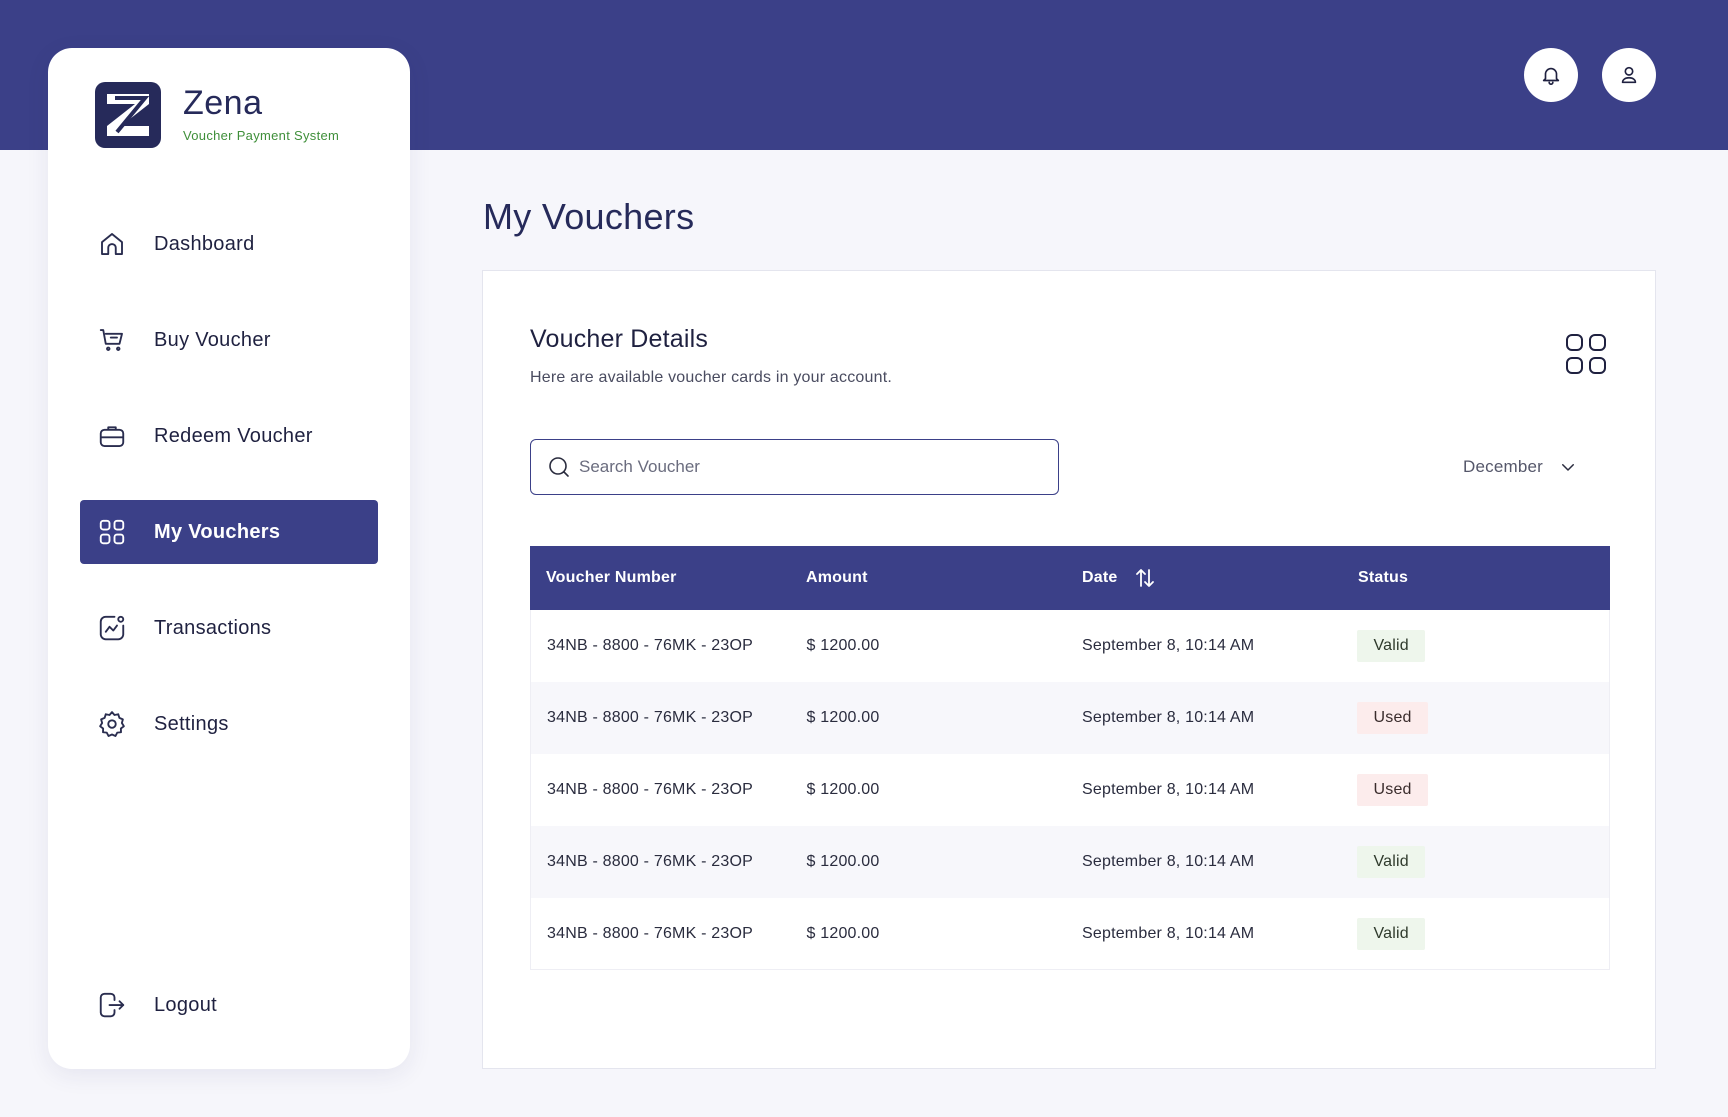 The width and height of the screenshot is (1728, 1117). Describe the element at coordinates (128, 115) in the screenshot. I see `zena-logo-icon` at that location.